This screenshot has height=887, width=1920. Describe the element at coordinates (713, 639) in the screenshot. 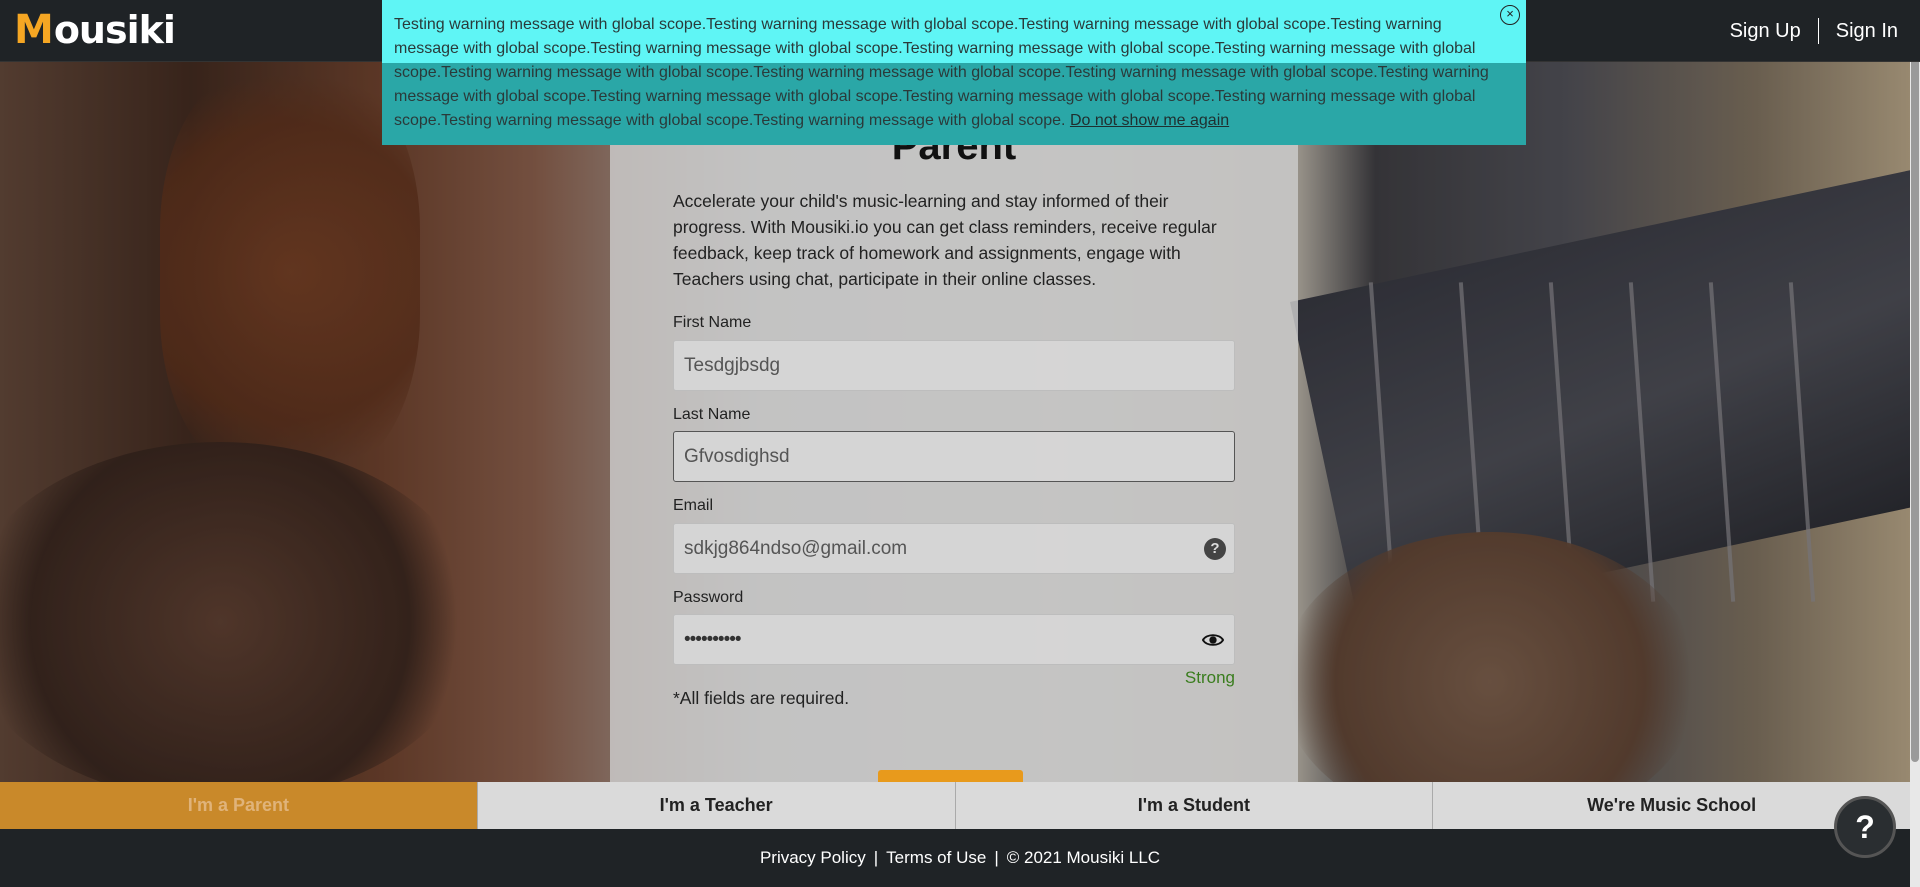

I see `password-value: ••••••••••` at that location.